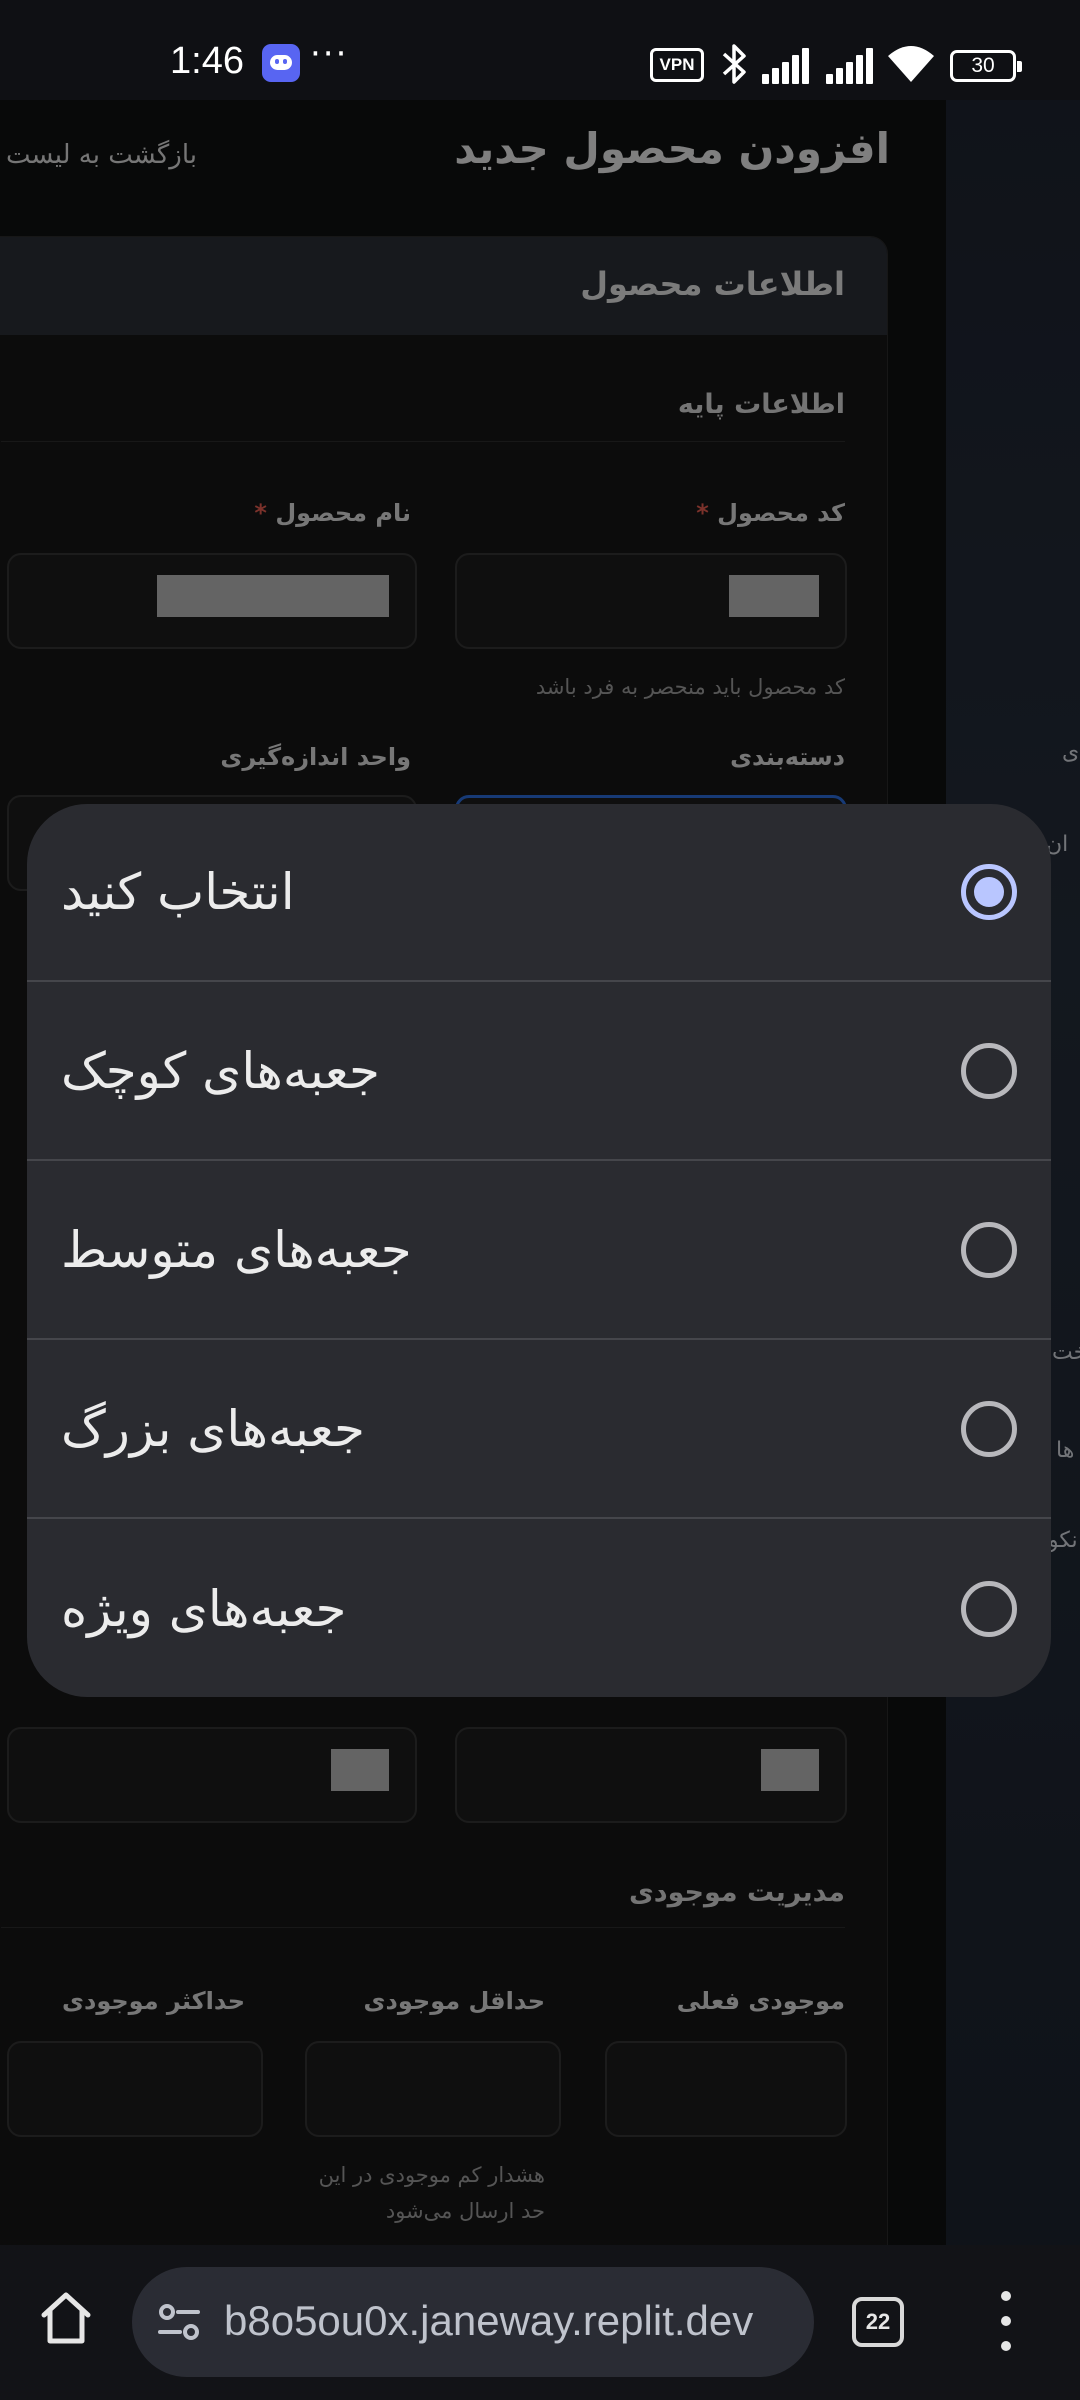 The image size is (1080, 2400). I want to click on picker-option-medium-boxes: جعبه‌های متوسط, so click(539, 1251).